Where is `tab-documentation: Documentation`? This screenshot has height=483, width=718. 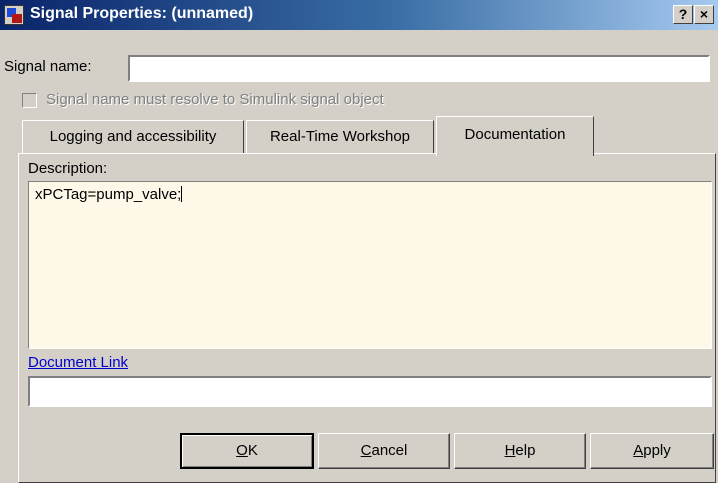 tab-documentation: Documentation is located at coordinates (515, 136).